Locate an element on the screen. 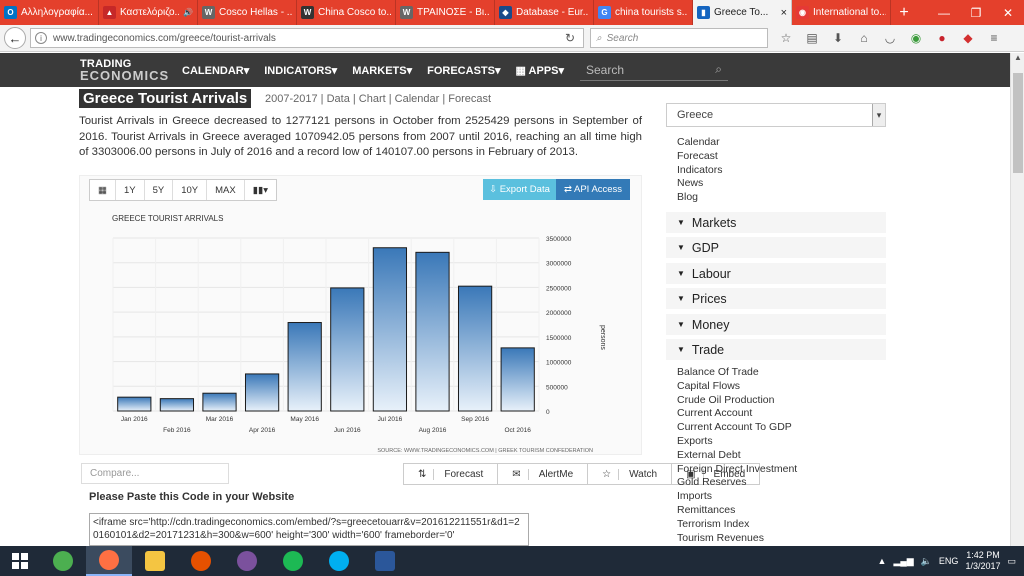 The width and height of the screenshot is (1024, 576). alertme-button: ✉ AlertMe is located at coordinates (543, 474).